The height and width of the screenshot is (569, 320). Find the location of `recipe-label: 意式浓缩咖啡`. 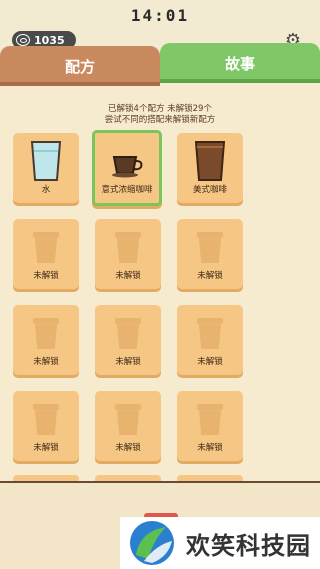

recipe-label: 意式浓缩咖啡 is located at coordinates (127, 190).